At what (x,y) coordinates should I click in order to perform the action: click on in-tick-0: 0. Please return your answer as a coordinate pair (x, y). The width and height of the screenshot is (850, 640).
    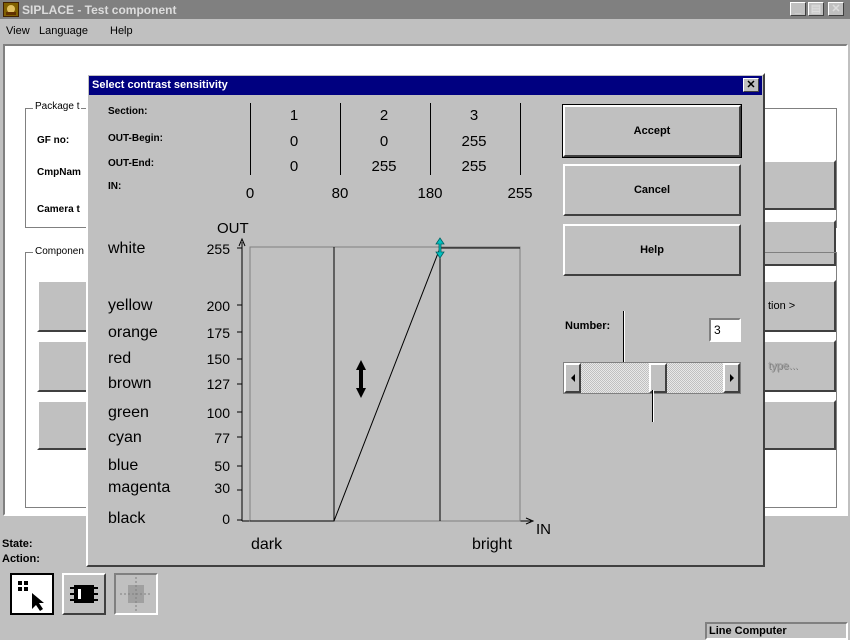
    Looking at the image, I should click on (250, 193).